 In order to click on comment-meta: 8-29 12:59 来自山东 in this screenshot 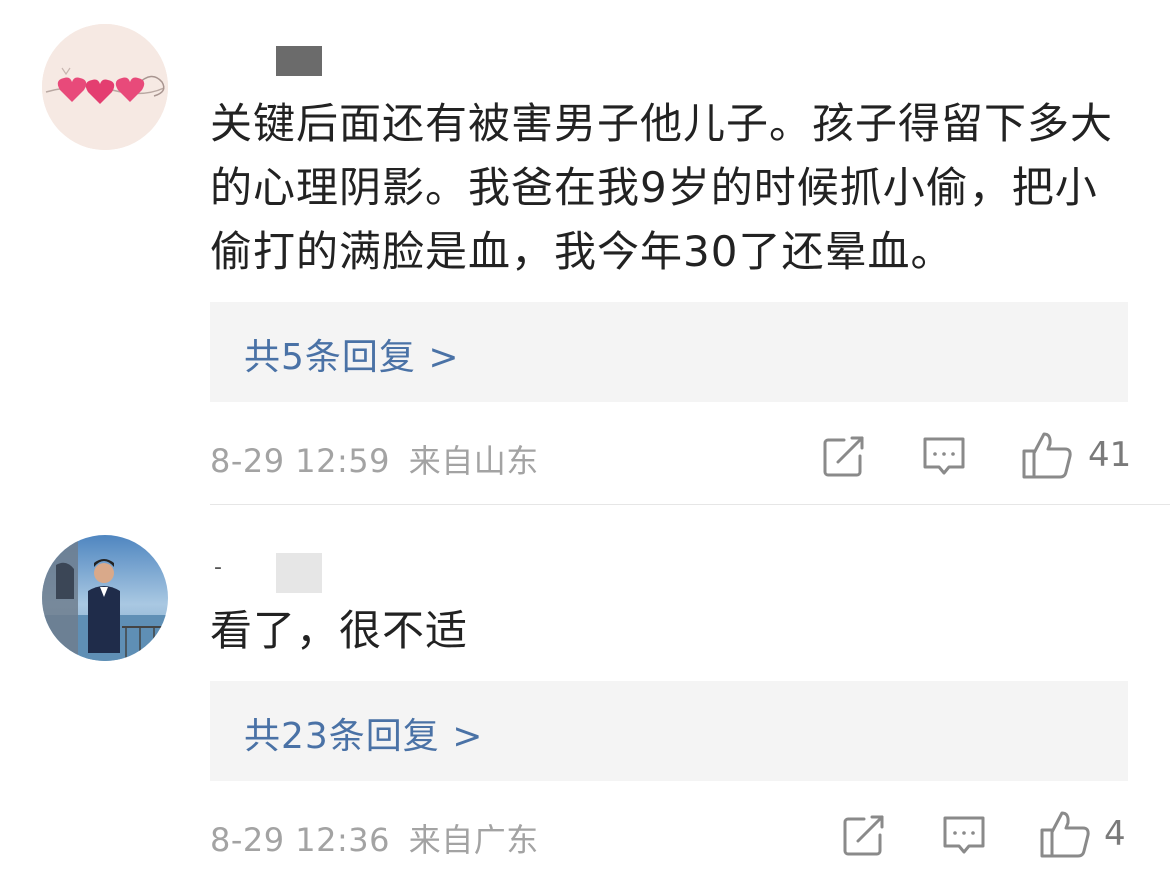, I will do `click(374, 459)`.